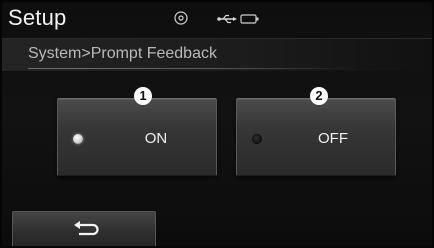  I want to click on back-arrow-icon, so click(86, 228).